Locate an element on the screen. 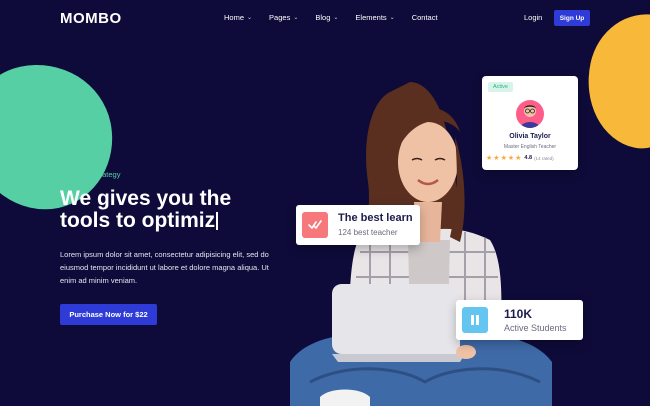 The width and height of the screenshot is (650, 406). site-logo: MOMBO is located at coordinates (91, 18).